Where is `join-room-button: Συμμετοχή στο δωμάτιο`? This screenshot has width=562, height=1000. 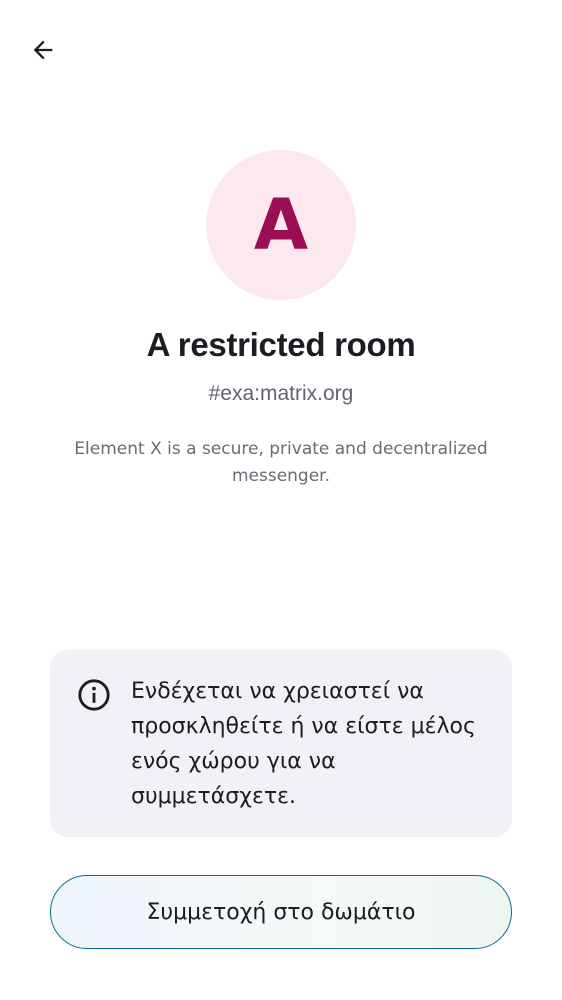
join-room-button: Συμμετοχή στο δωμάτιο is located at coordinates (281, 912).